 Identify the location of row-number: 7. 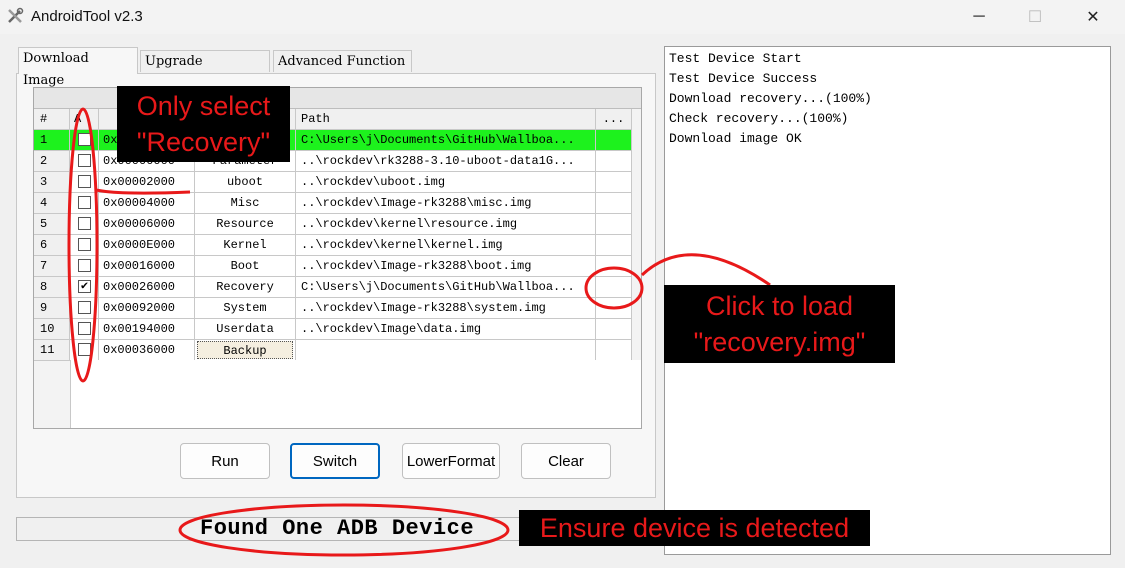
(52, 266).